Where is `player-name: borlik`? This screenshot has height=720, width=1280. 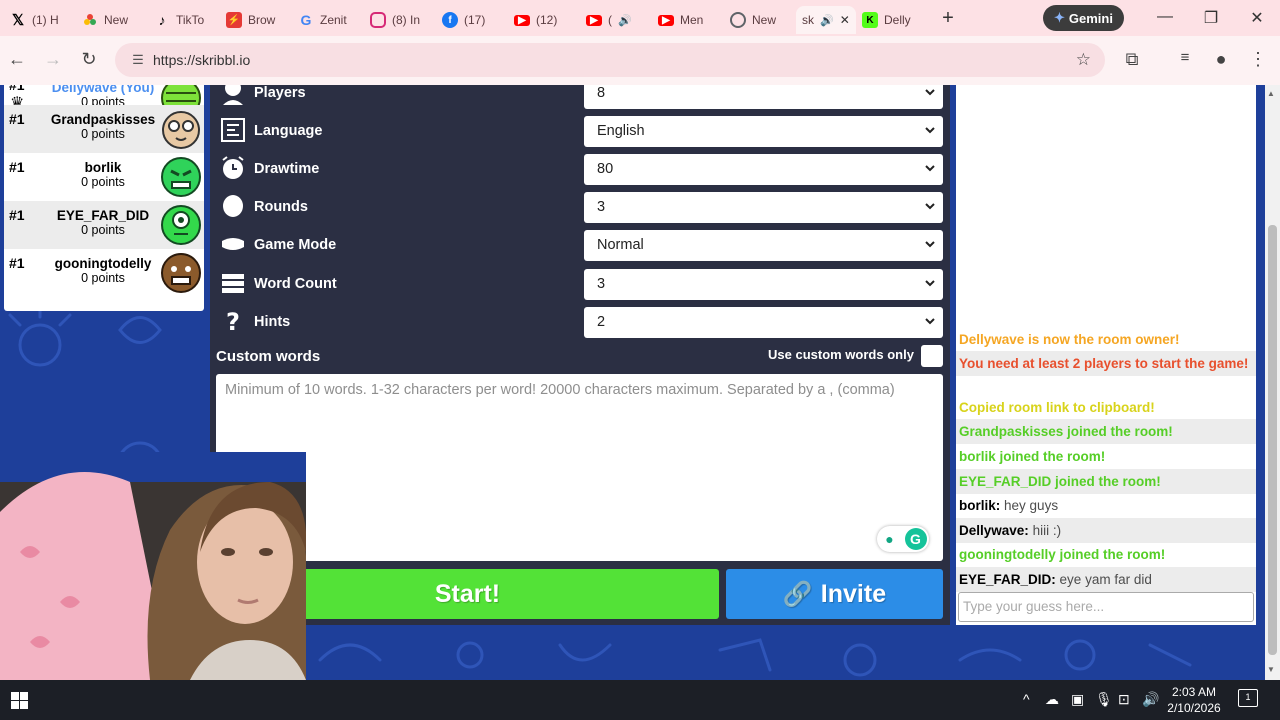 player-name: borlik is located at coordinates (103, 167).